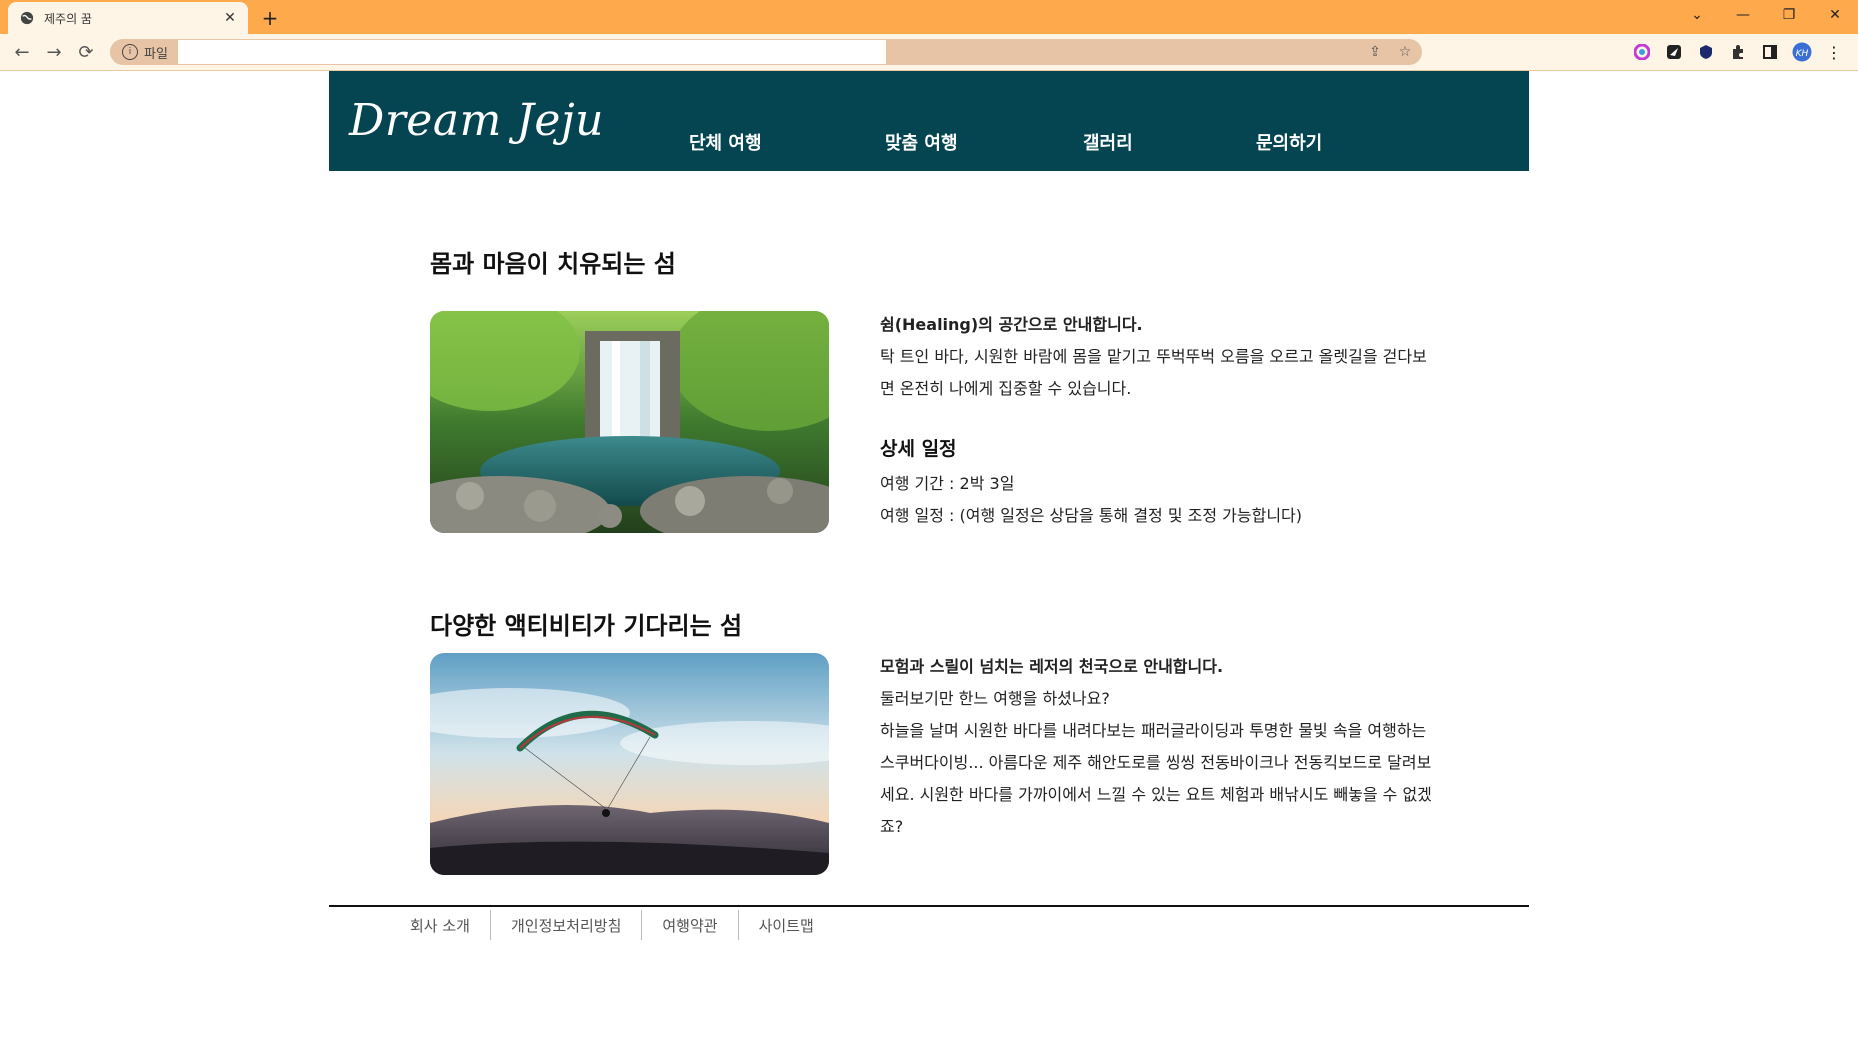 This screenshot has width=1858, height=1057. I want to click on detail-itinerary: 여행 일정 : (여행 일정은 상담을 통해 결정 및 조정 가능합니다), so click(1091, 515).